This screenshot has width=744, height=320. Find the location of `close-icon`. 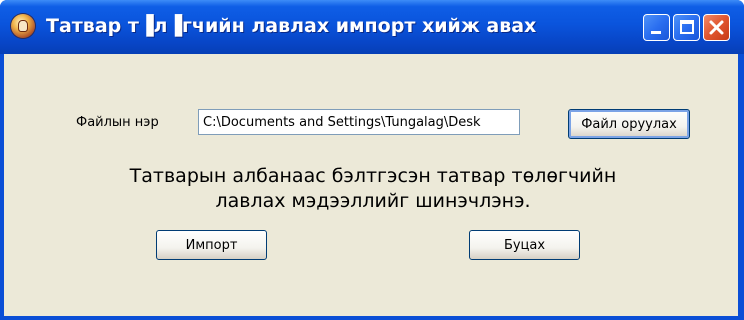

close-icon is located at coordinates (716, 27).